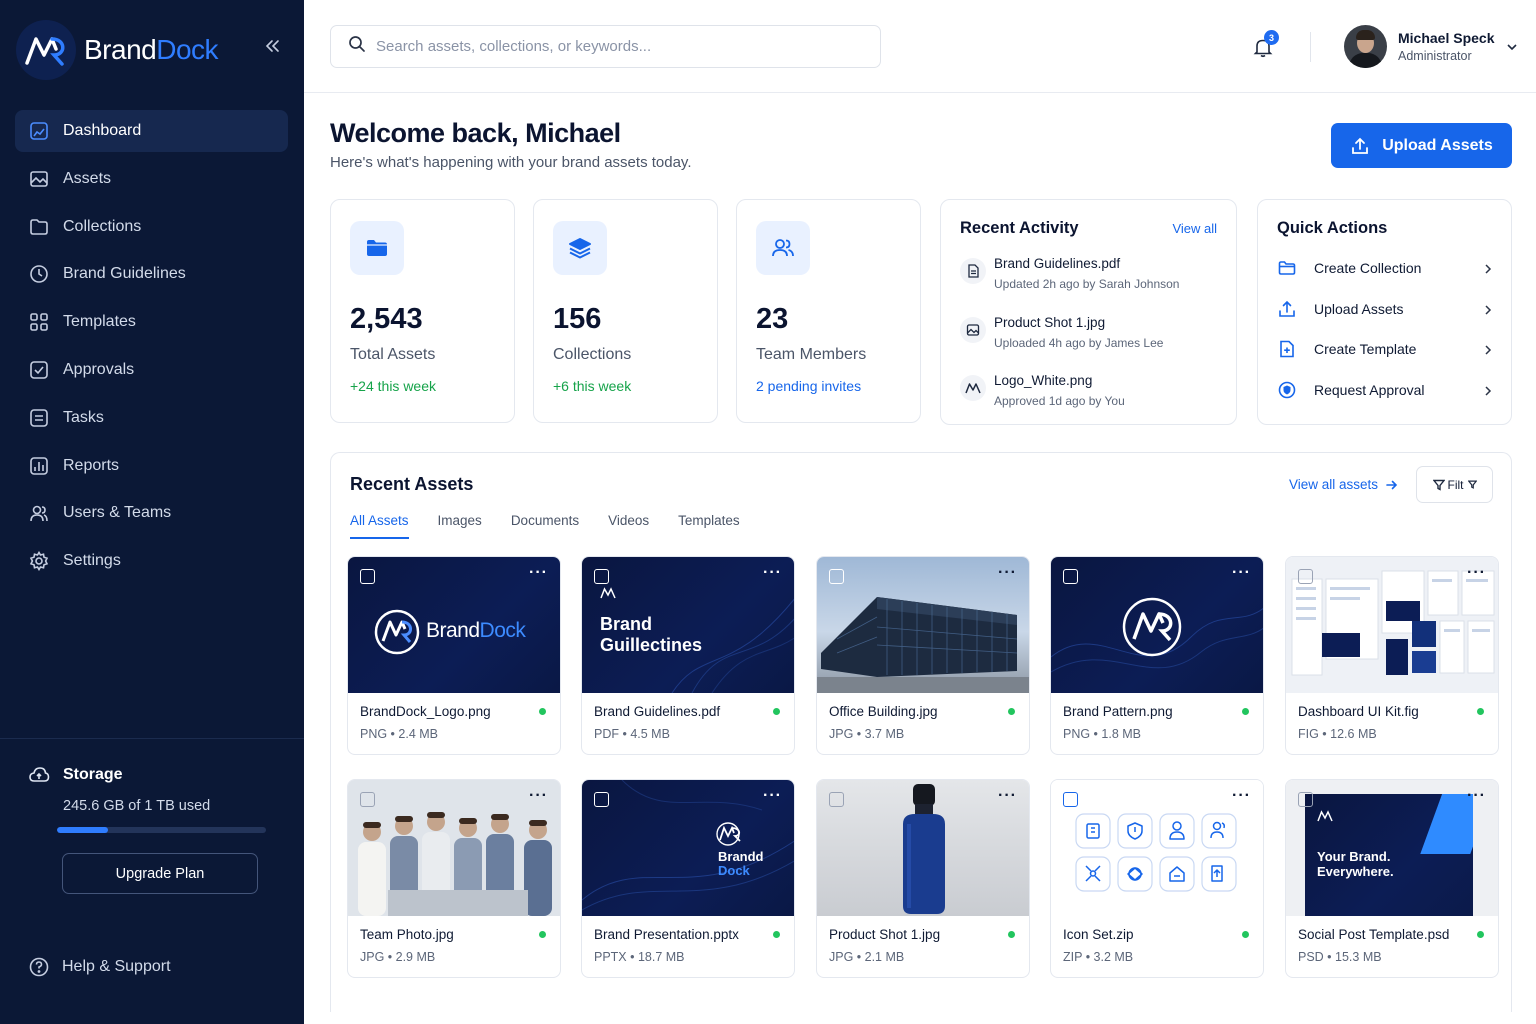 Image resolution: width=1536 pixels, height=1024 pixels. I want to click on asset-card: ··· Dashboard UI Kit.fig FIG • 12.6 MB, so click(1392, 655).